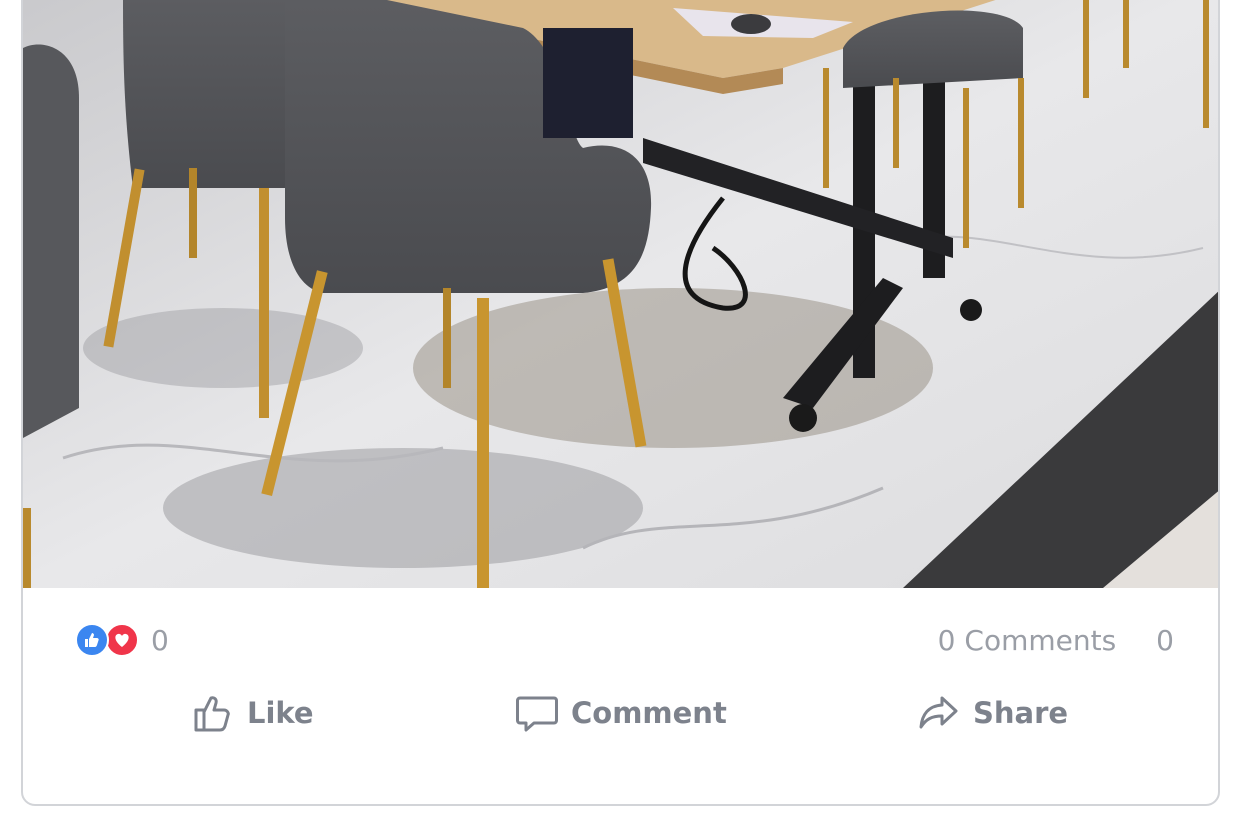  I want to click on love-reaction-icon, so click(122, 640).